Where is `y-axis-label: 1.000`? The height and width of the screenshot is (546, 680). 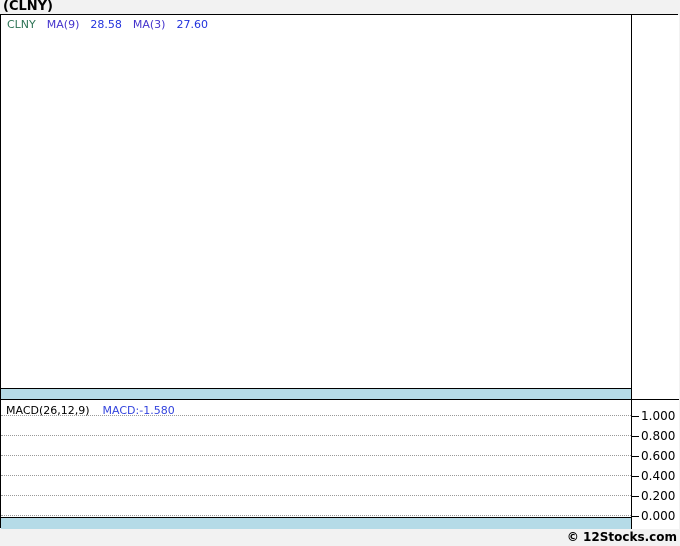
y-axis-label: 1.000 is located at coordinates (658, 416).